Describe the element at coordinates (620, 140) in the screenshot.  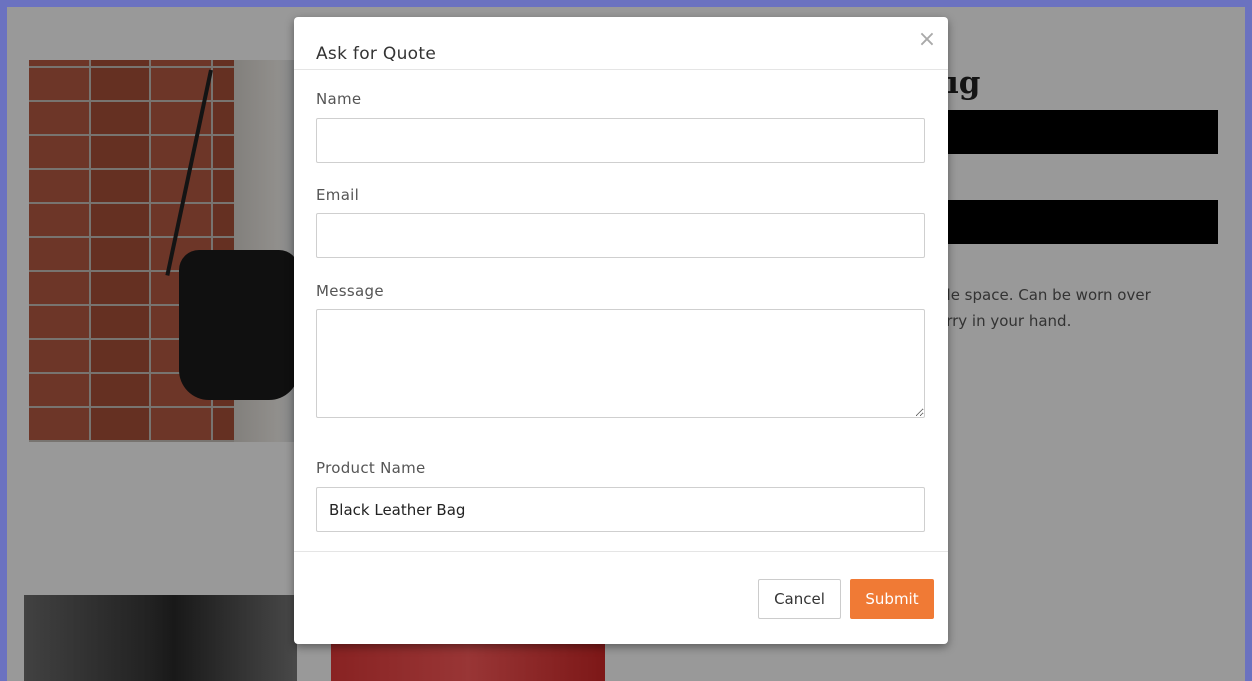
I see `name-field` at that location.